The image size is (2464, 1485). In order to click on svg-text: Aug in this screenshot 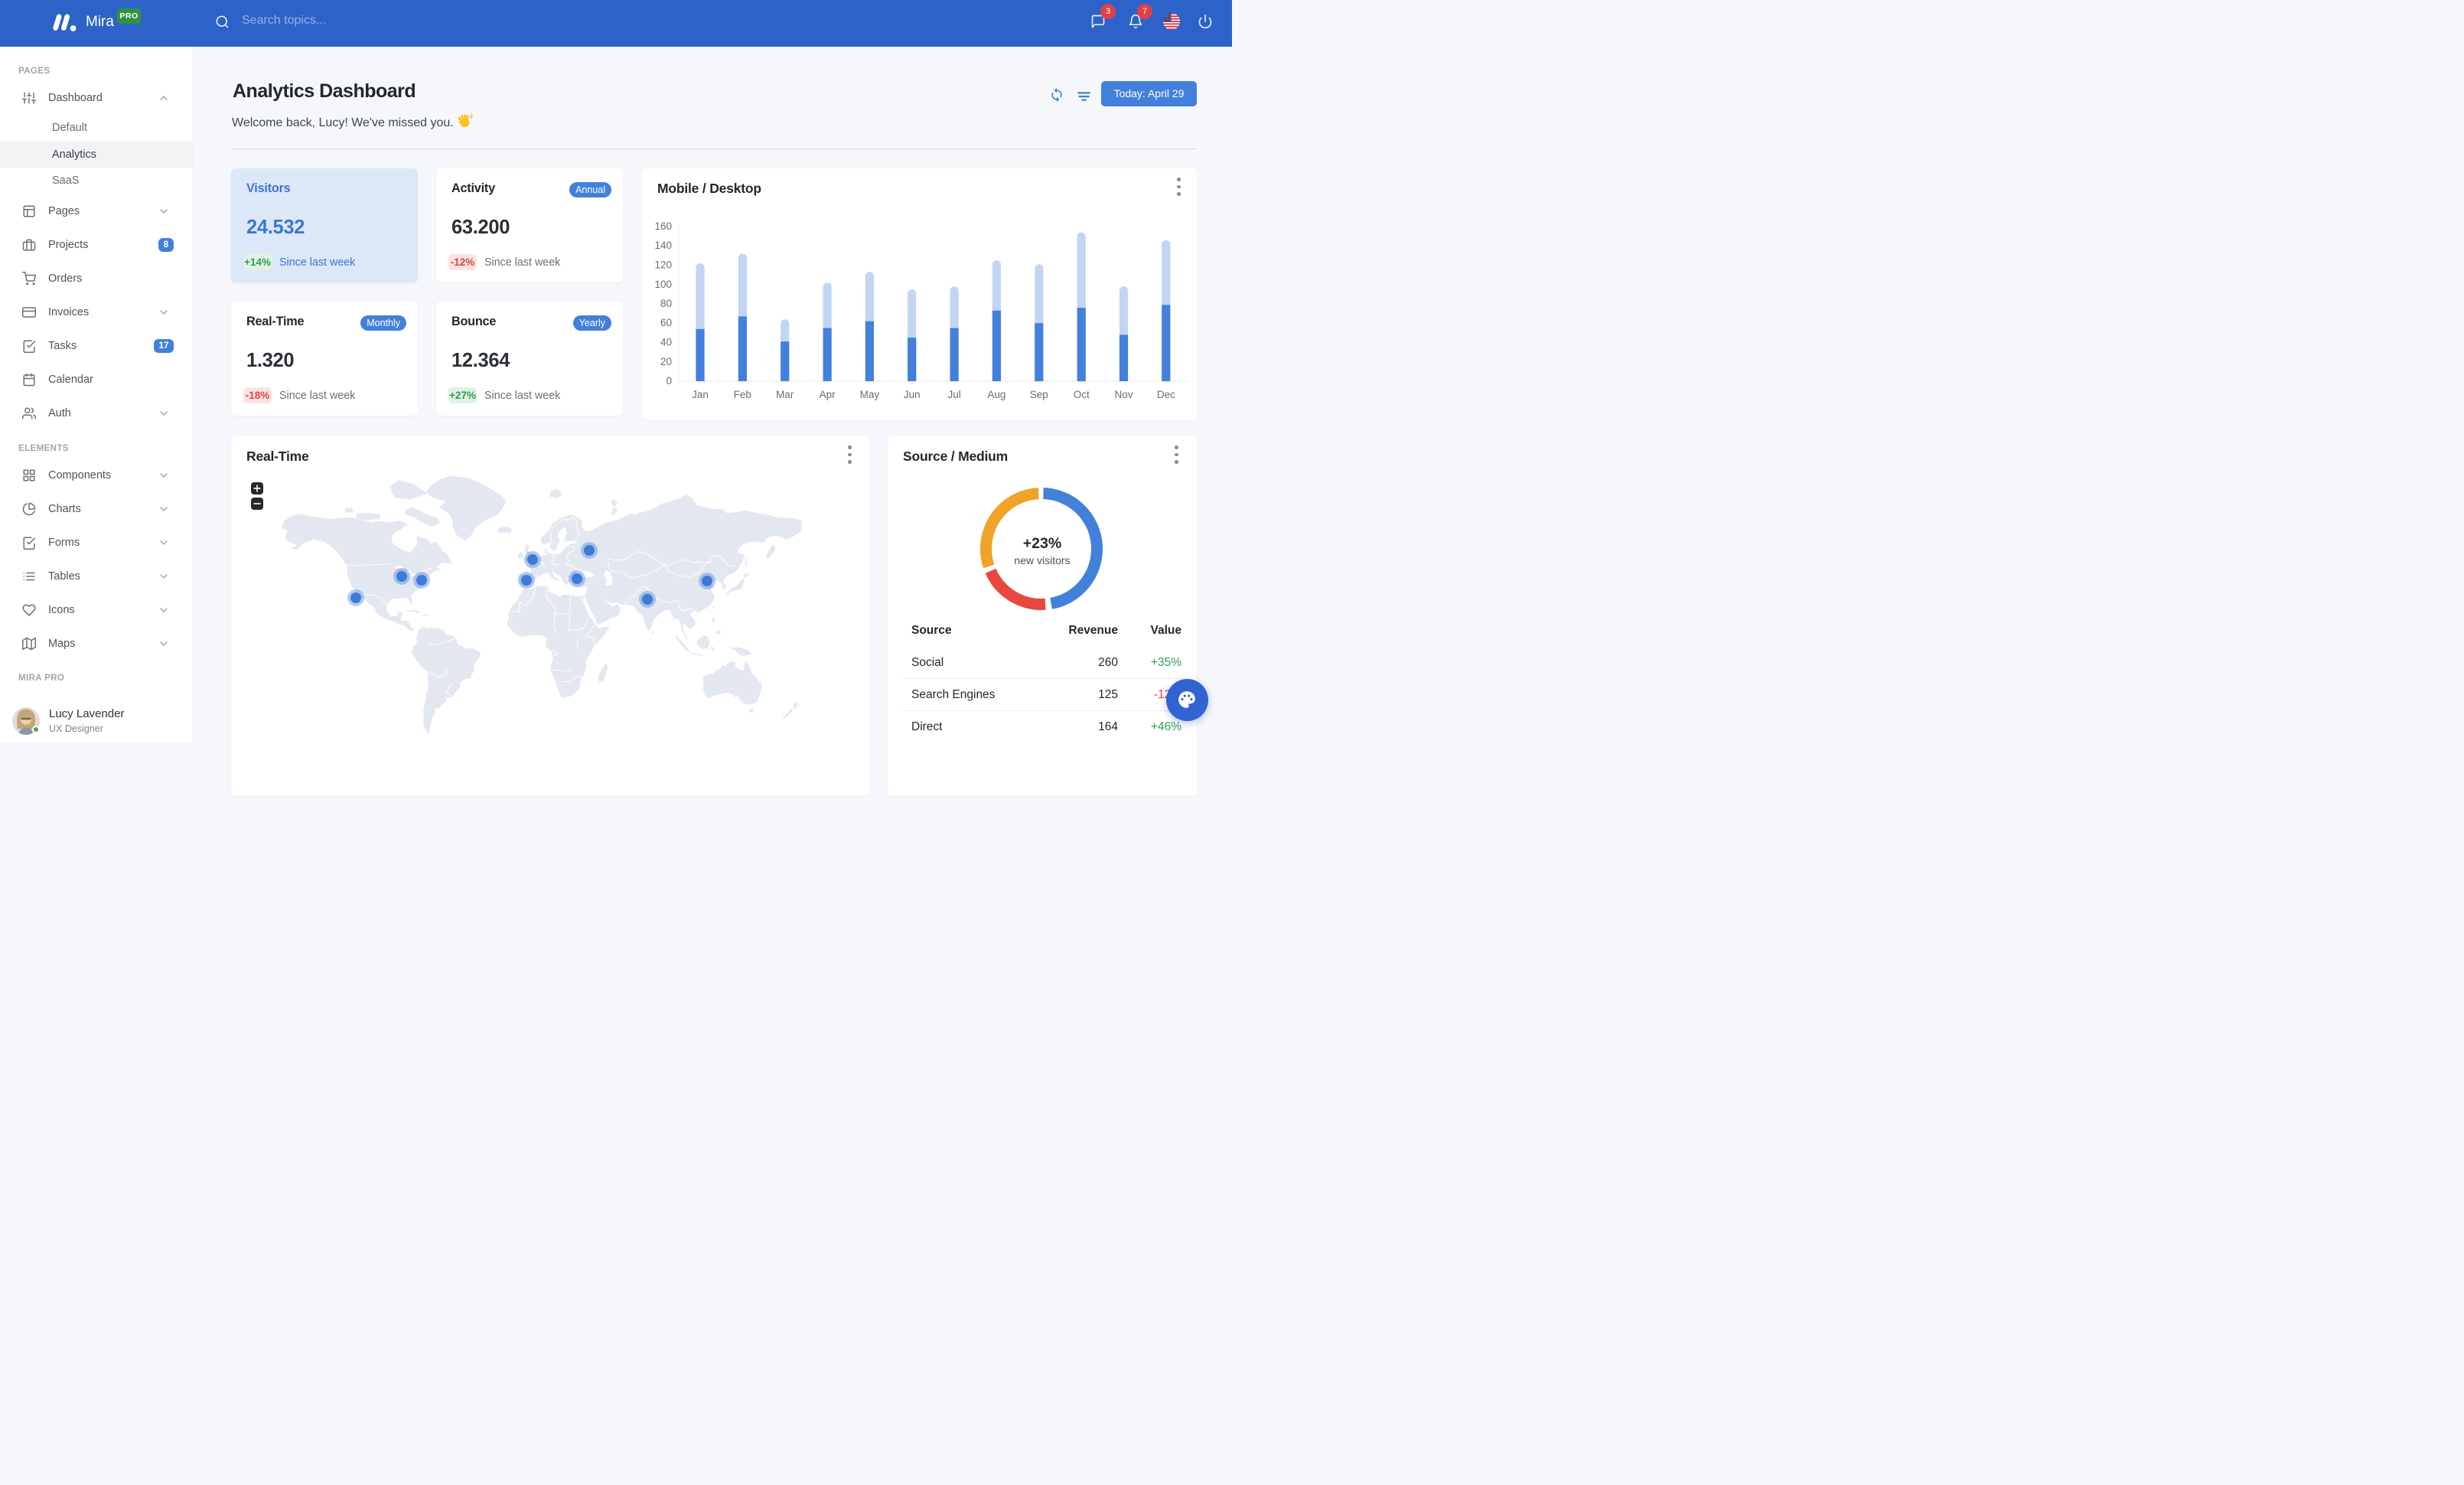, I will do `click(996, 394)`.